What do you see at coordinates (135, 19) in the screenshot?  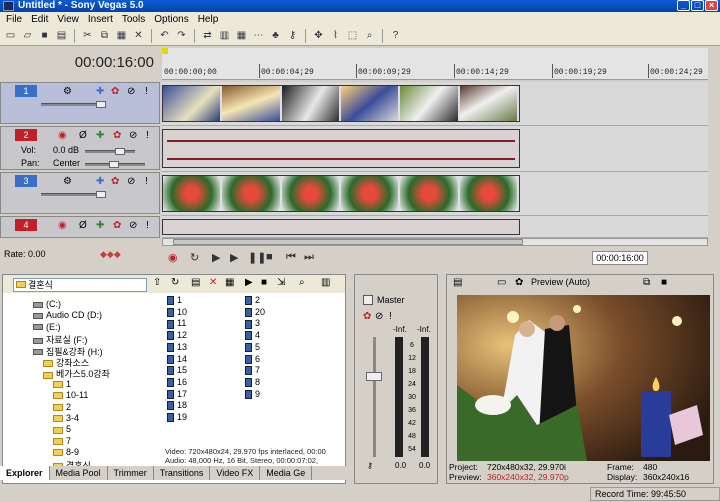 I see `menu-tools: Tools` at bounding box center [135, 19].